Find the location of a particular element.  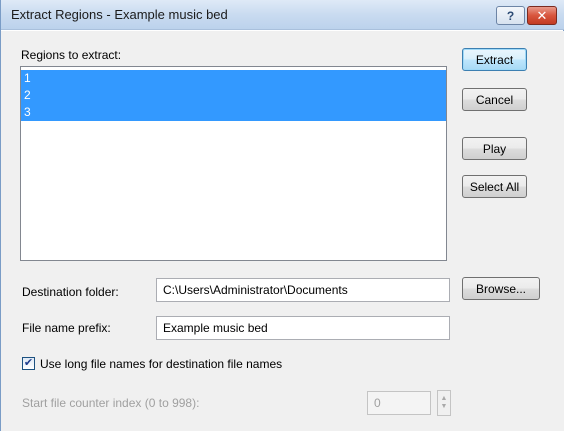

checkmark-icon: ✔ is located at coordinates (28, 363).